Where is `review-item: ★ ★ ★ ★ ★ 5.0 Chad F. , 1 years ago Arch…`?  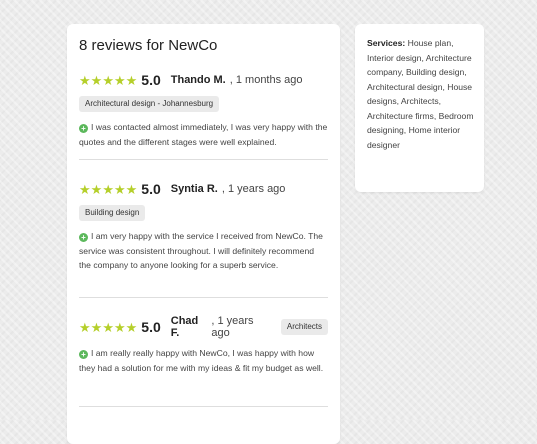
review-item: ★ ★ ★ ★ ★ 5.0 Chad F. , 1 years ago Arch… is located at coordinates (203, 345).